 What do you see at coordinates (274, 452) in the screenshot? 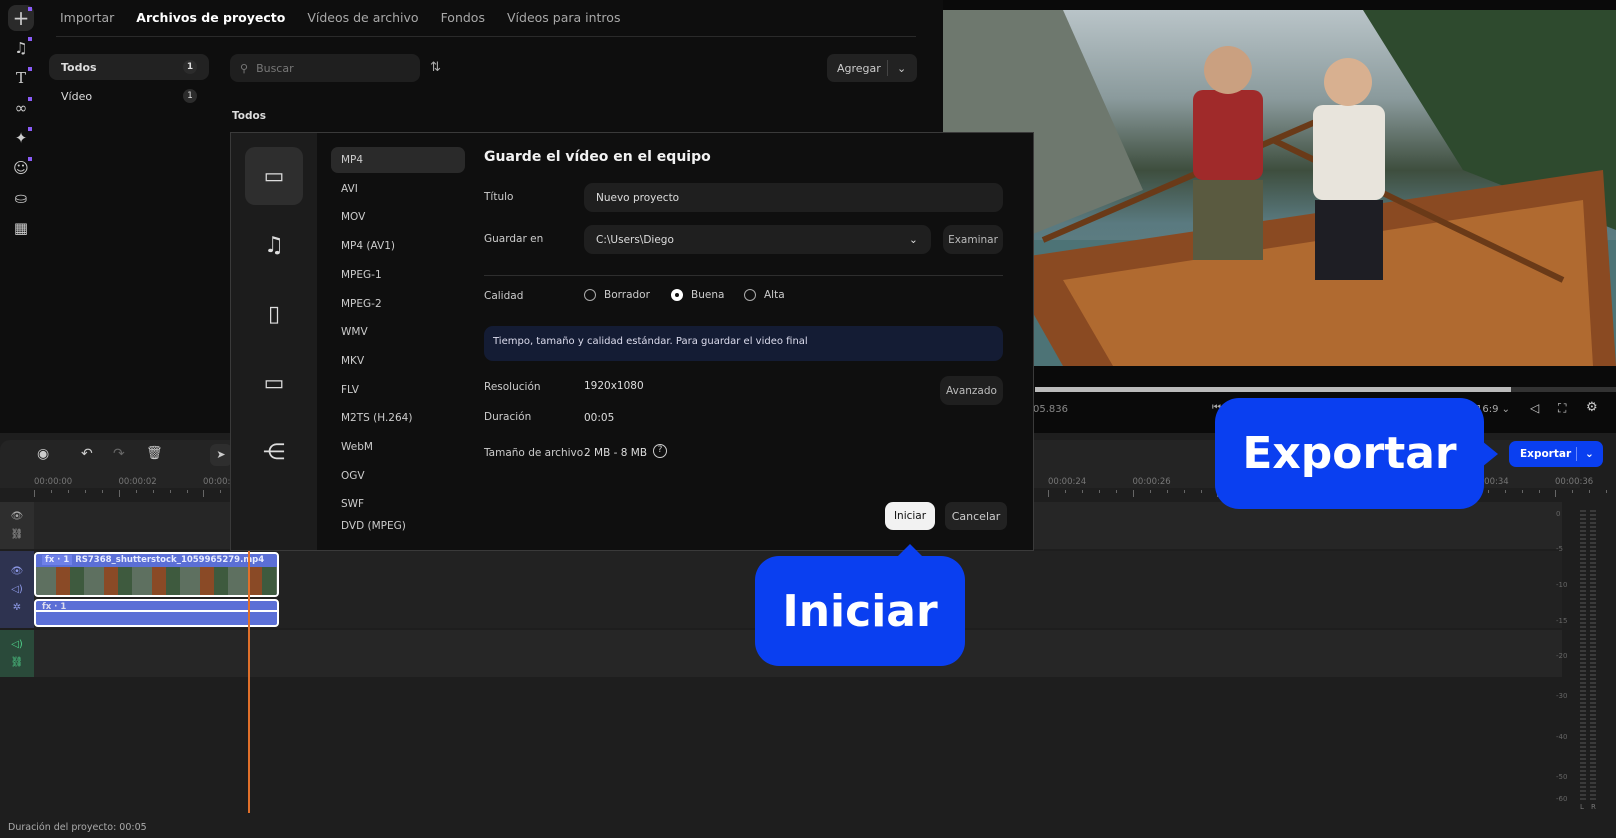
I see `share-icon: ⋲` at bounding box center [274, 452].